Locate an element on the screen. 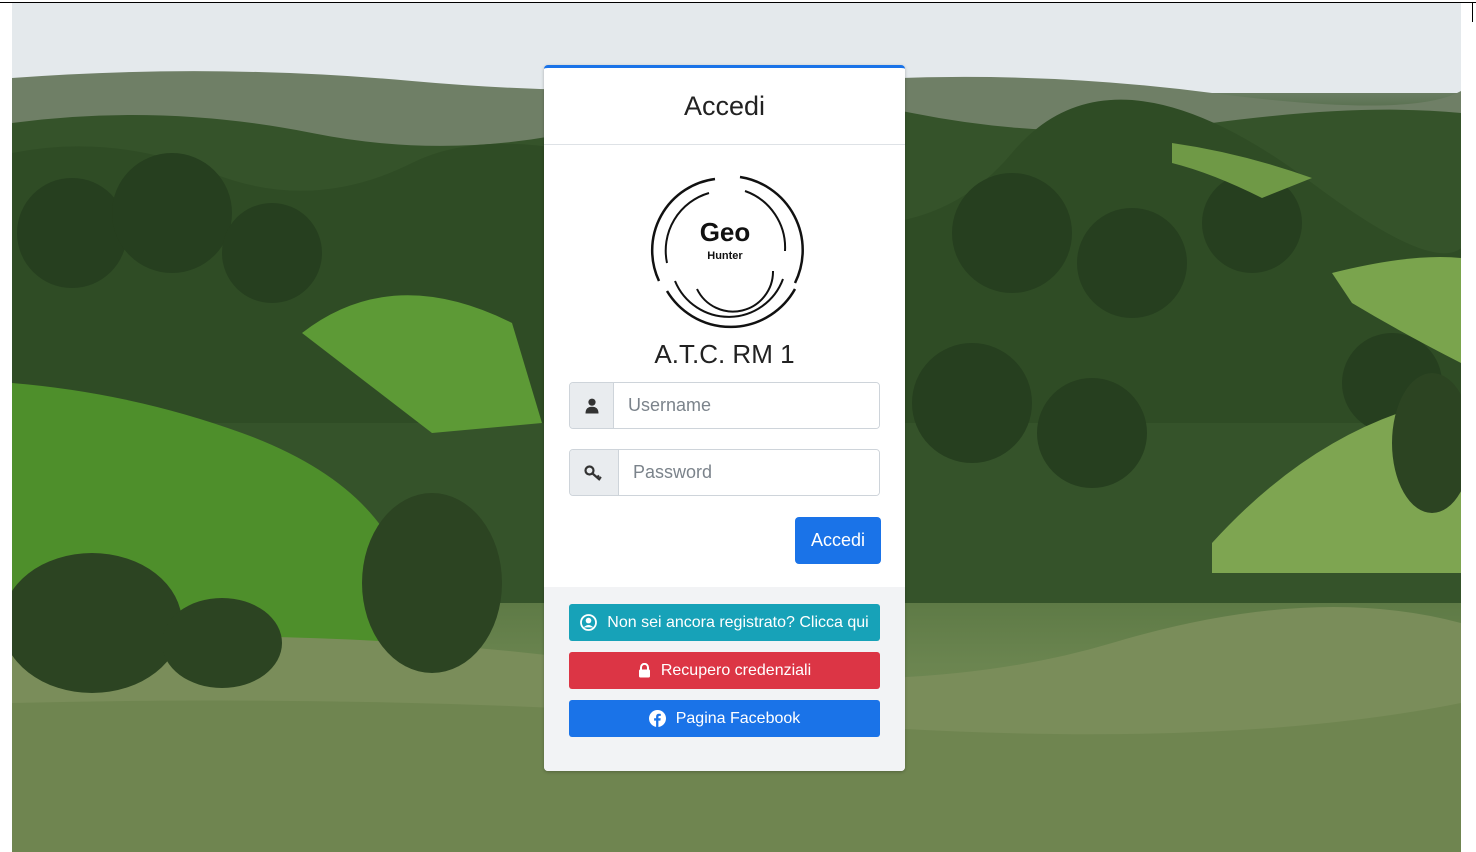 The width and height of the screenshot is (1476, 852). lock-icon is located at coordinates (644, 670).